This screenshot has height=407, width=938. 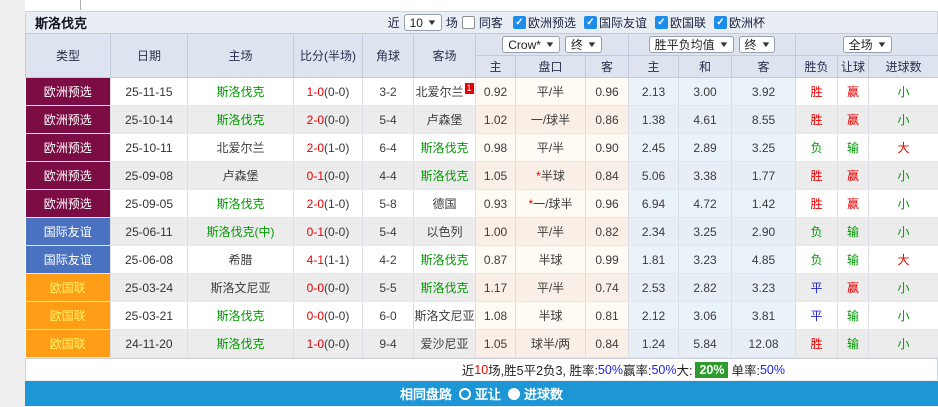 What do you see at coordinates (903, 66) in the screenshot?
I see `col-header-goals: 进球数` at bounding box center [903, 66].